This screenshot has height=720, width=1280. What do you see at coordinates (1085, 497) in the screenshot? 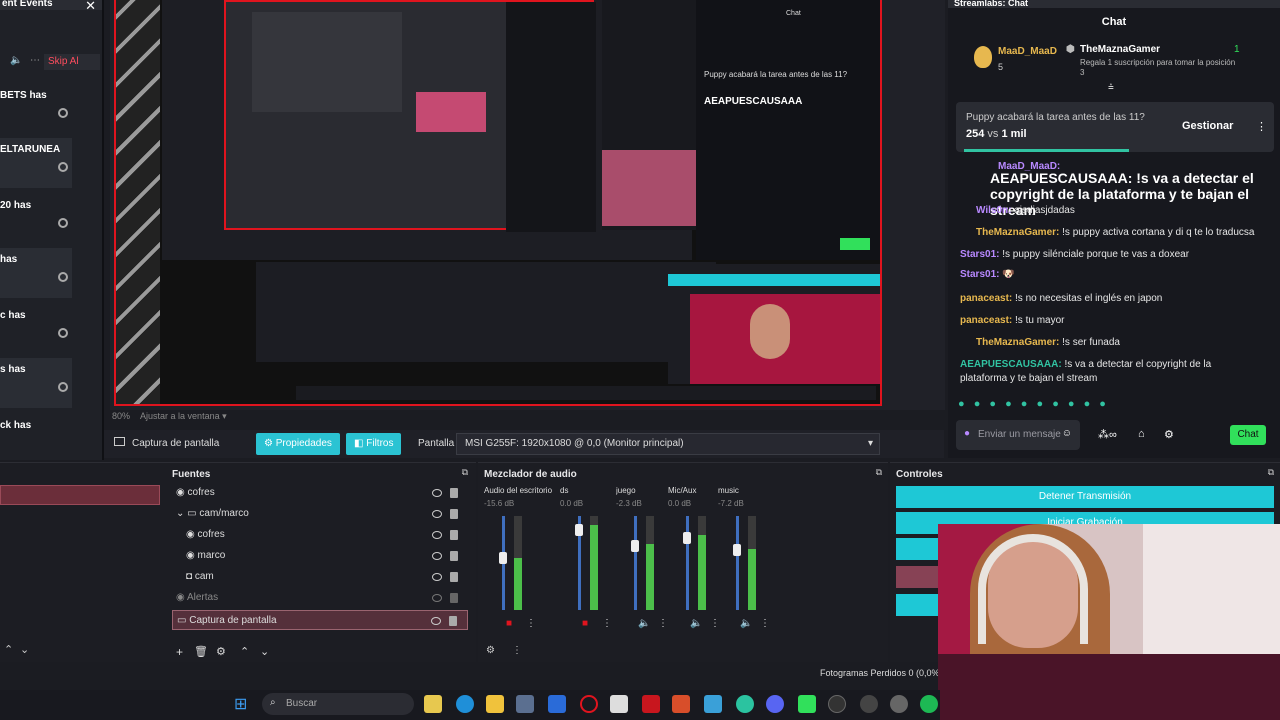
I see `stop-stream-button: Detener Transmisión` at bounding box center [1085, 497].